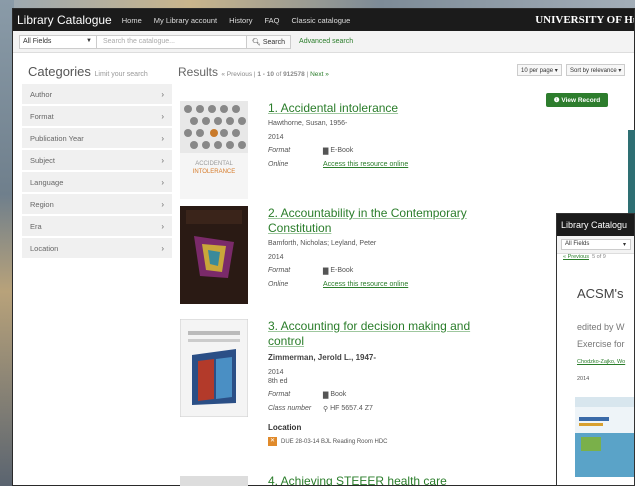 The height and width of the screenshot is (486, 635). What do you see at coordinates (285, 427) in the screenshot?
I see `location-heading: Location` at bounding box center [285, 427].